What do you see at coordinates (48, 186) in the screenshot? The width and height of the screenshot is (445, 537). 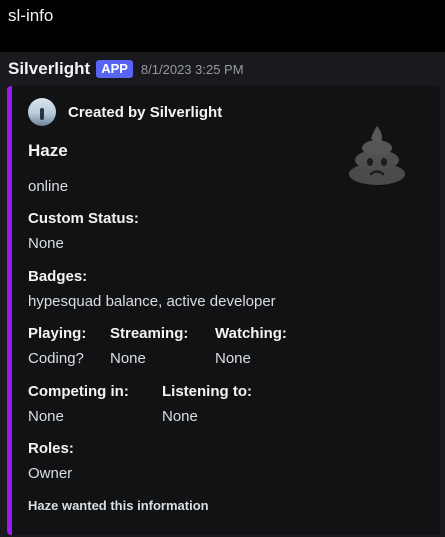 I see `embed-description: online` at bounding box center [48, 186].